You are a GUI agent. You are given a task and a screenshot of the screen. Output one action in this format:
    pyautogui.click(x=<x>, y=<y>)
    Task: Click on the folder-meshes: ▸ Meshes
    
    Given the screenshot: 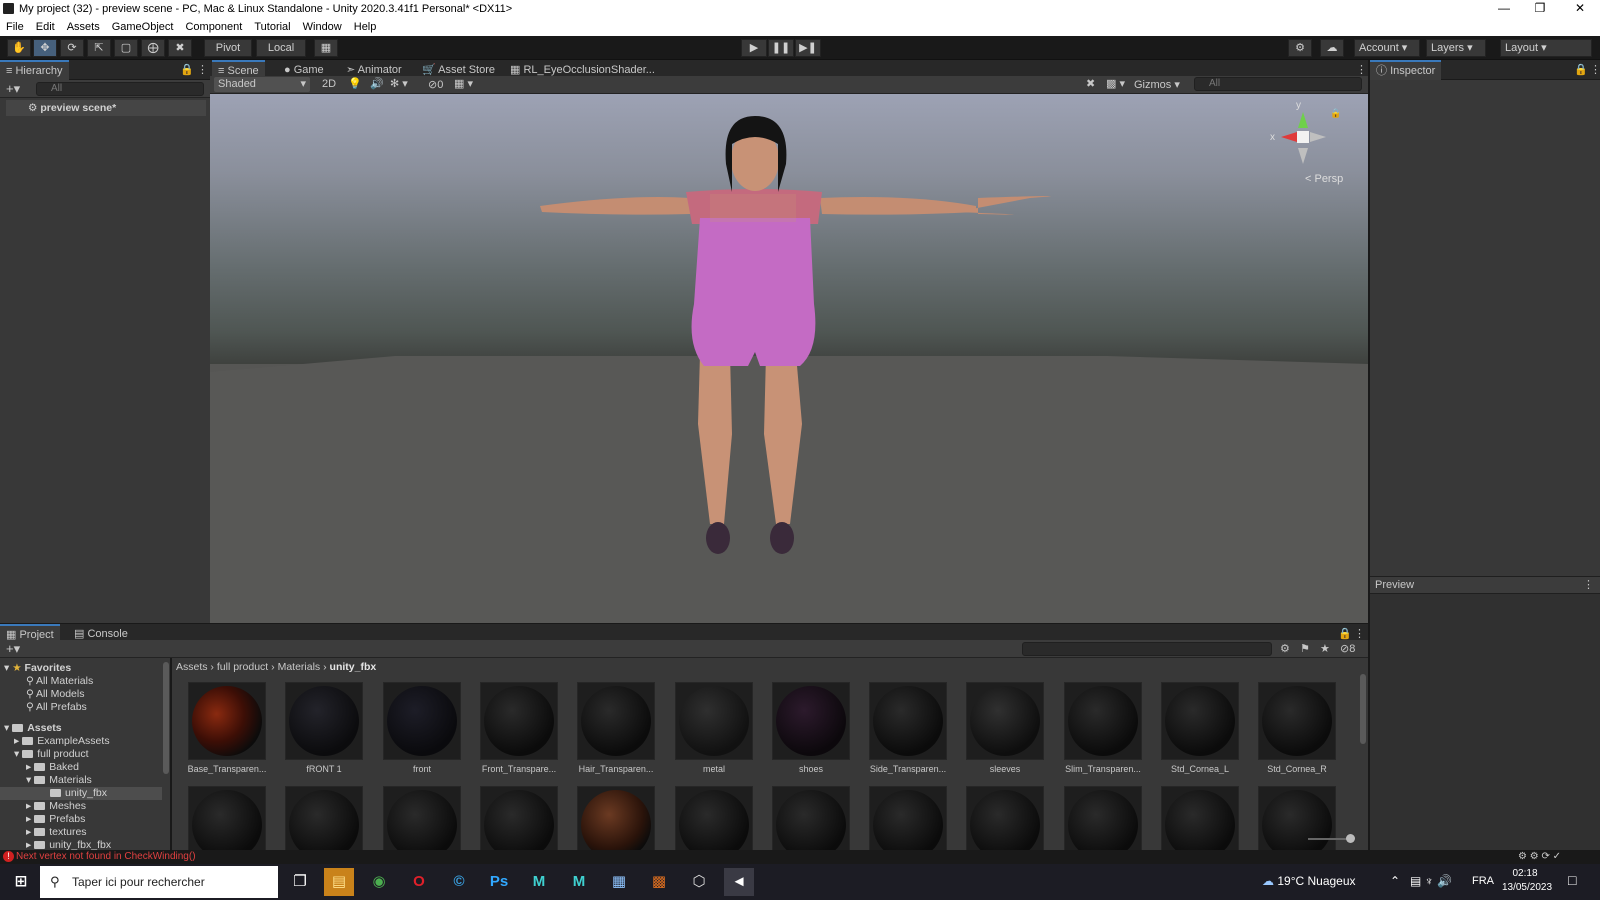 What is the action you would take?
    pyautogui.click(x=56, y=806)
    